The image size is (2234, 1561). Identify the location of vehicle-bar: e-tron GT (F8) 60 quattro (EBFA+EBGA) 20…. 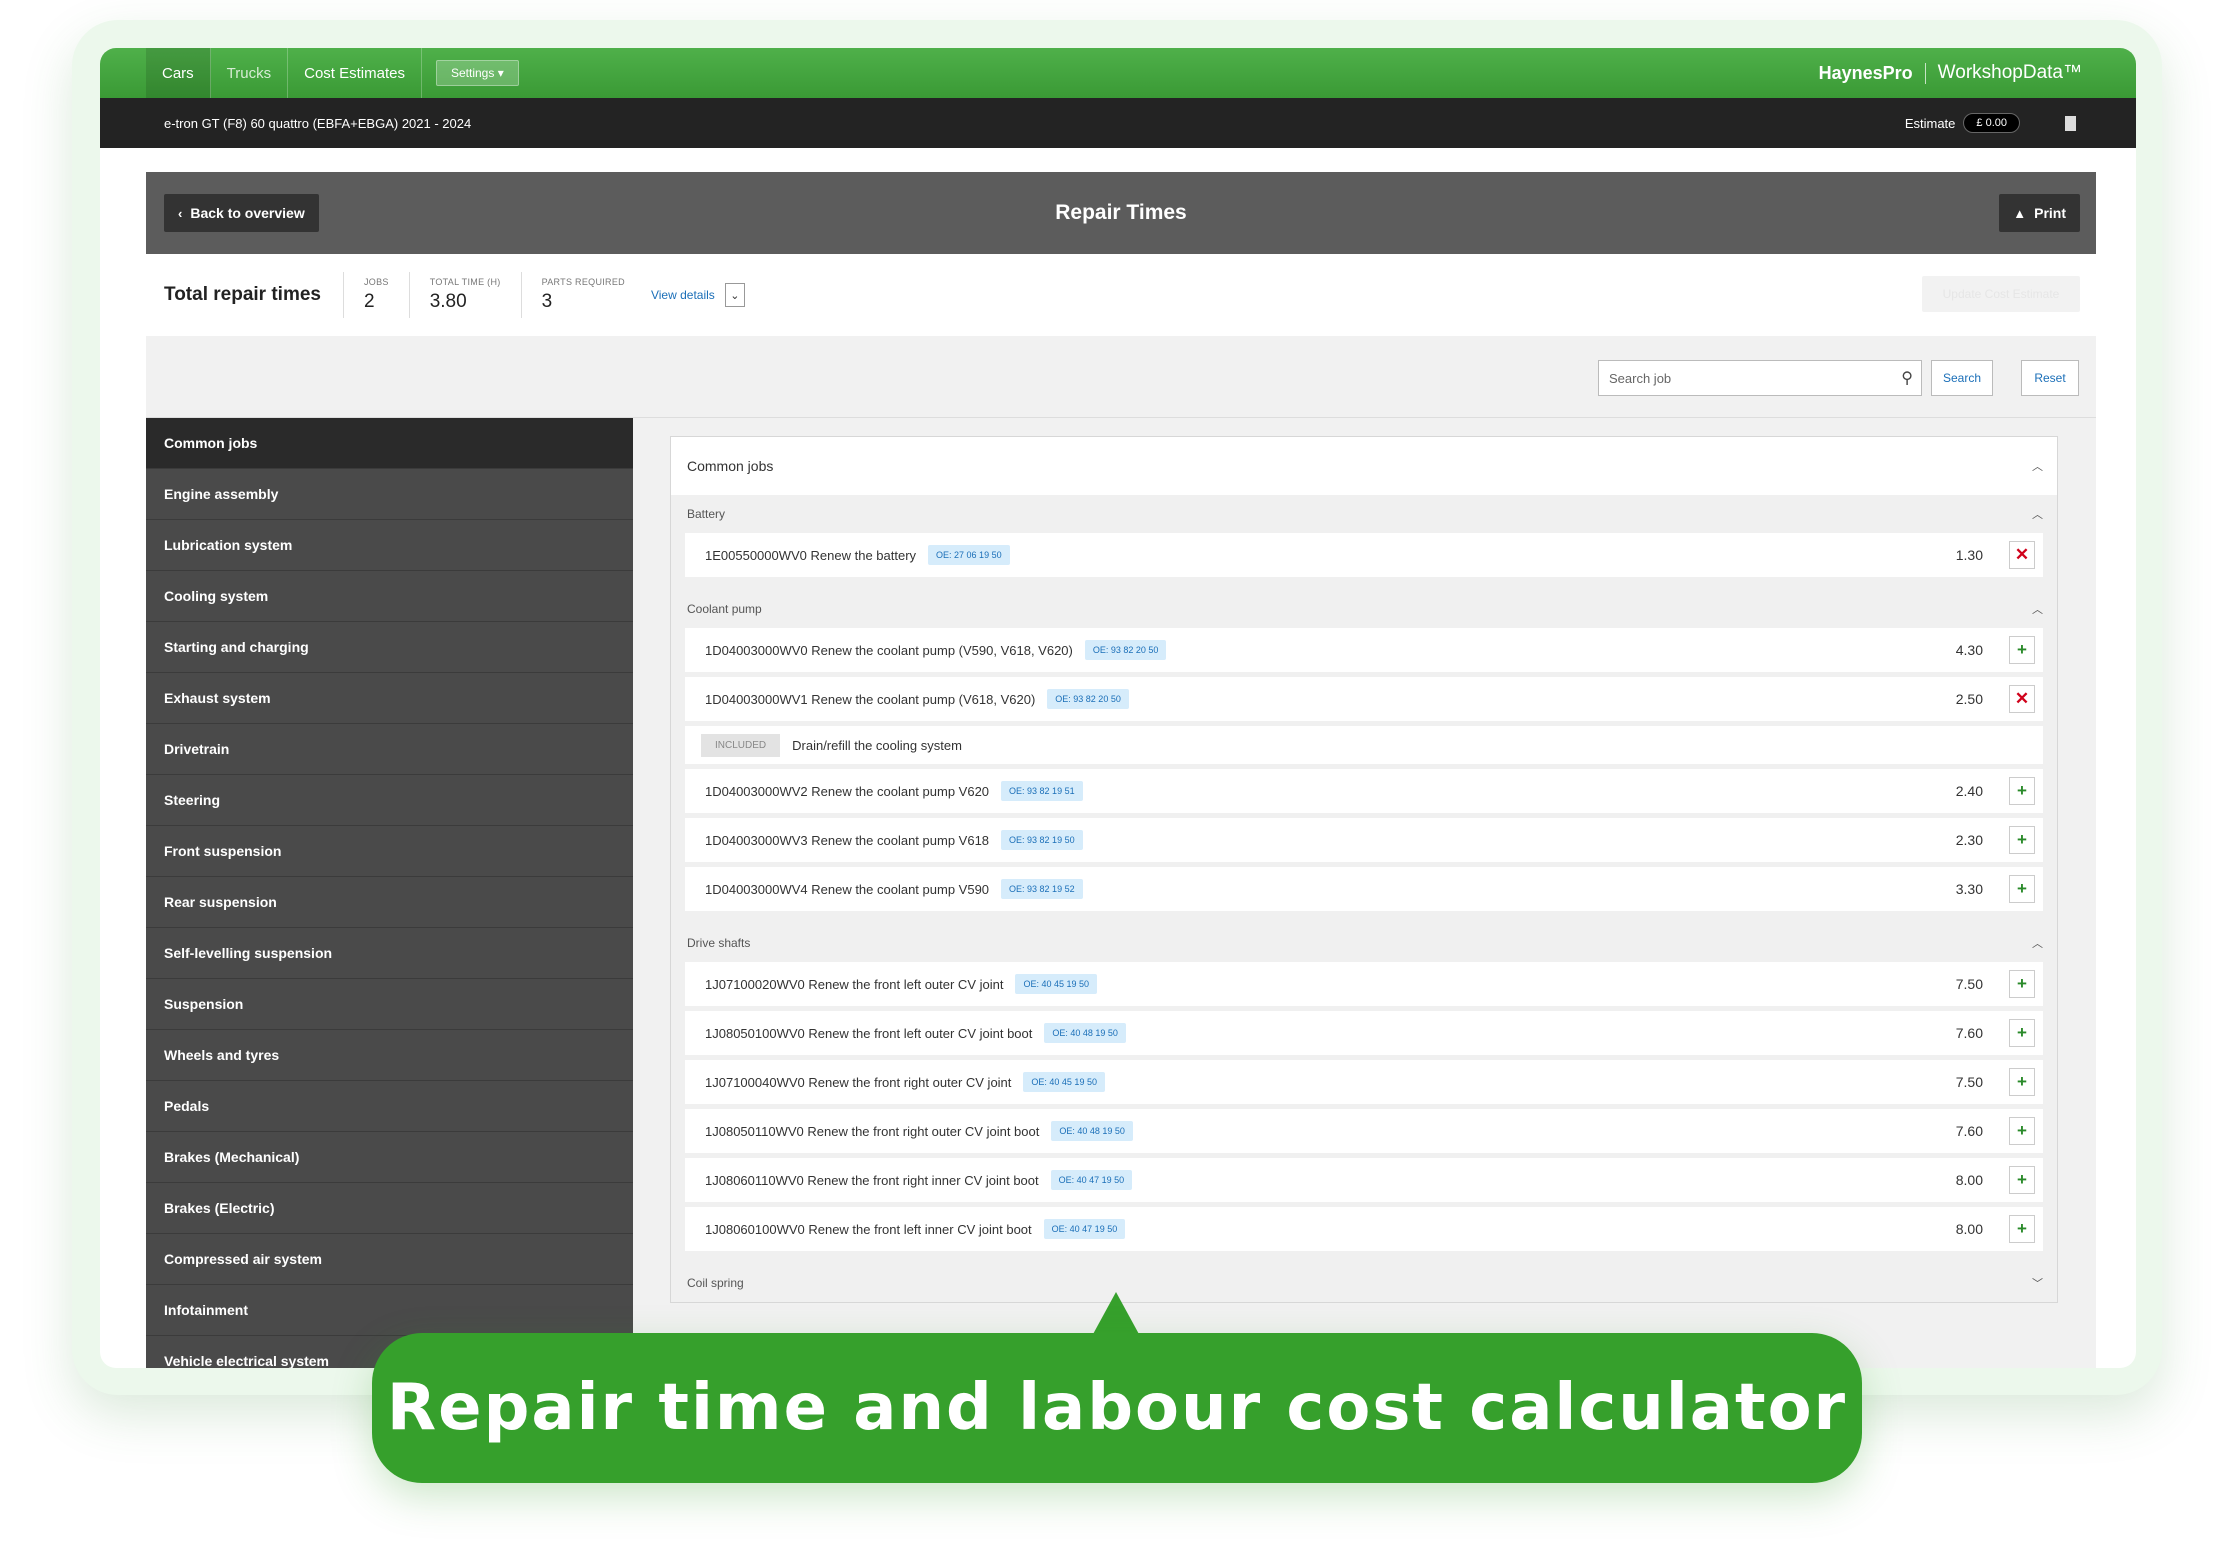
(1118, 123).